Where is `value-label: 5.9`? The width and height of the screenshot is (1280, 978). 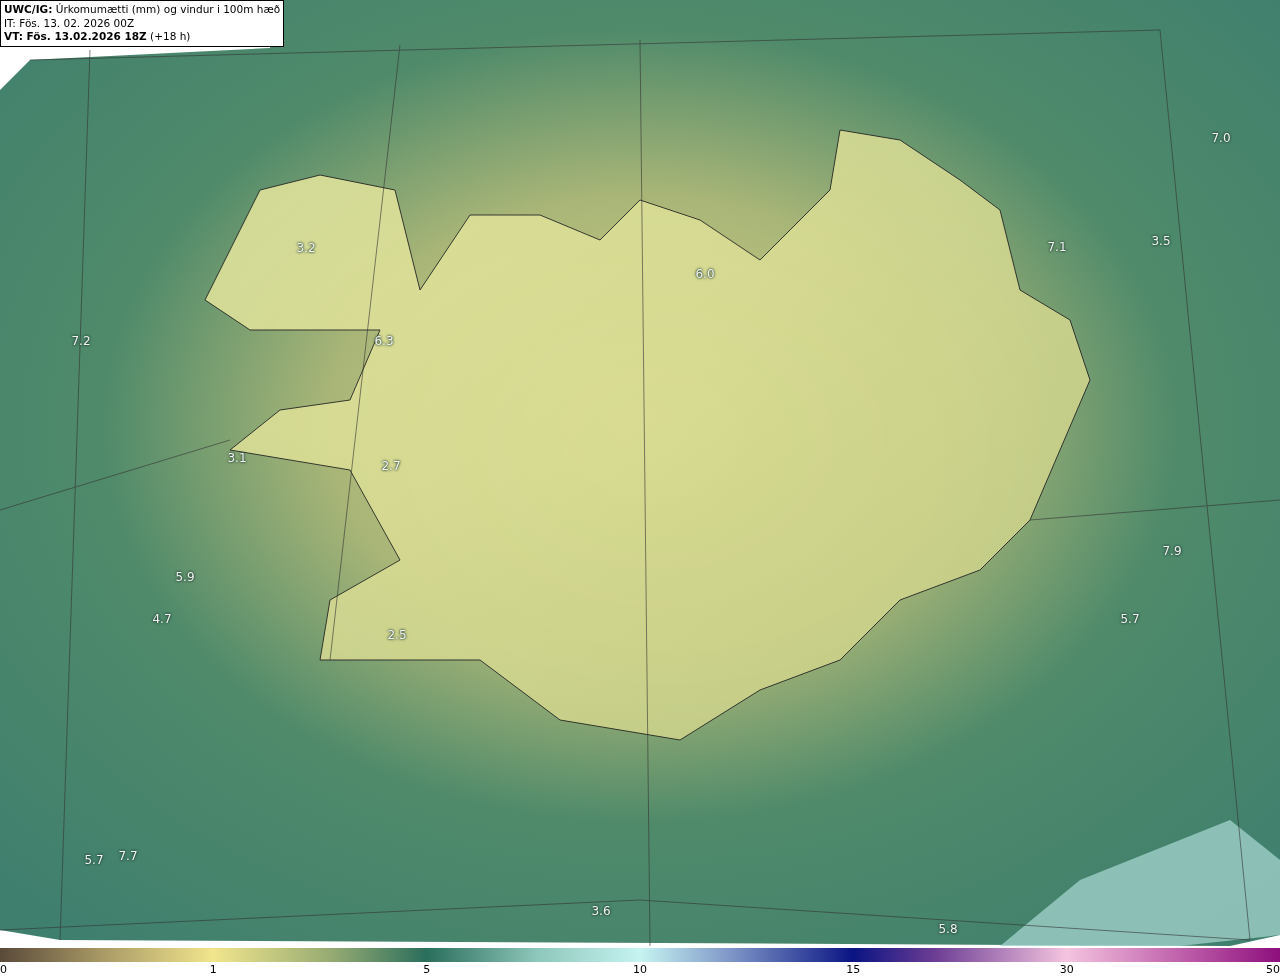 value-label: 5.9 is located at coordinates (185, 577).